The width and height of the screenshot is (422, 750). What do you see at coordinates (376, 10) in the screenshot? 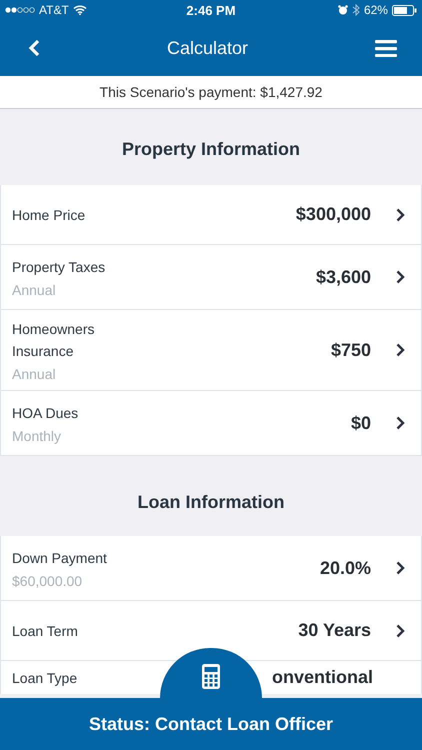
I see `battery-percent: 62%` at bounding box center [376, 10].